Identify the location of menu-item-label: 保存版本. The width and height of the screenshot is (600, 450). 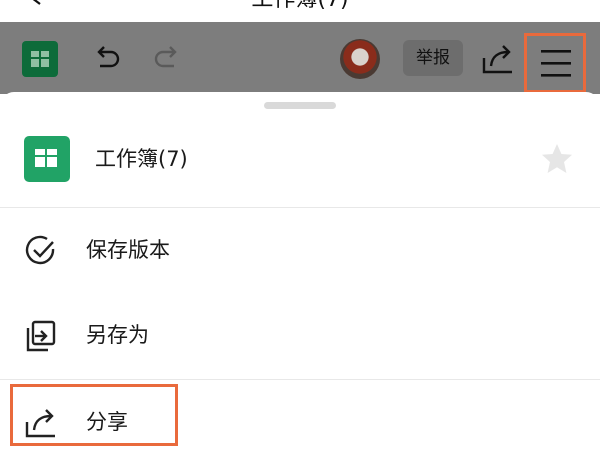
(128, 250).